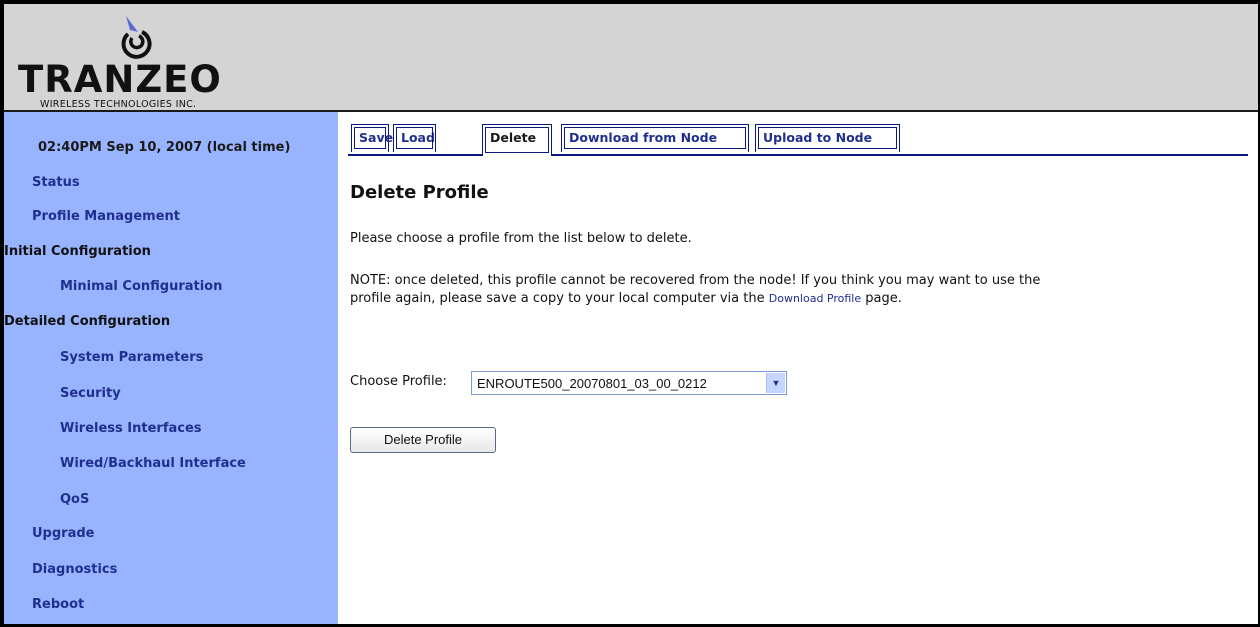  Describe the element at coordinates (827, 138) in the screenshot. I see `tab-upload-to-node: Upload to Node` at that location.